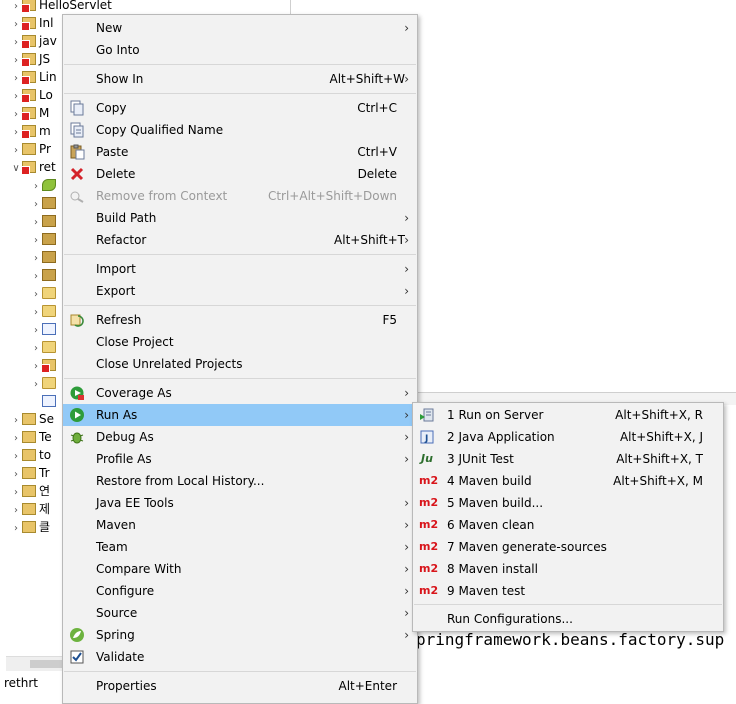 The height and width of the screenshot is (704, 736). What do you see at coordinates (568, 459) in the screenshot?
I see `submenu-item-3-junit-test: Ju 3 JUnit Test Alt+Shift+X, T` at bounding box center [568, 459].